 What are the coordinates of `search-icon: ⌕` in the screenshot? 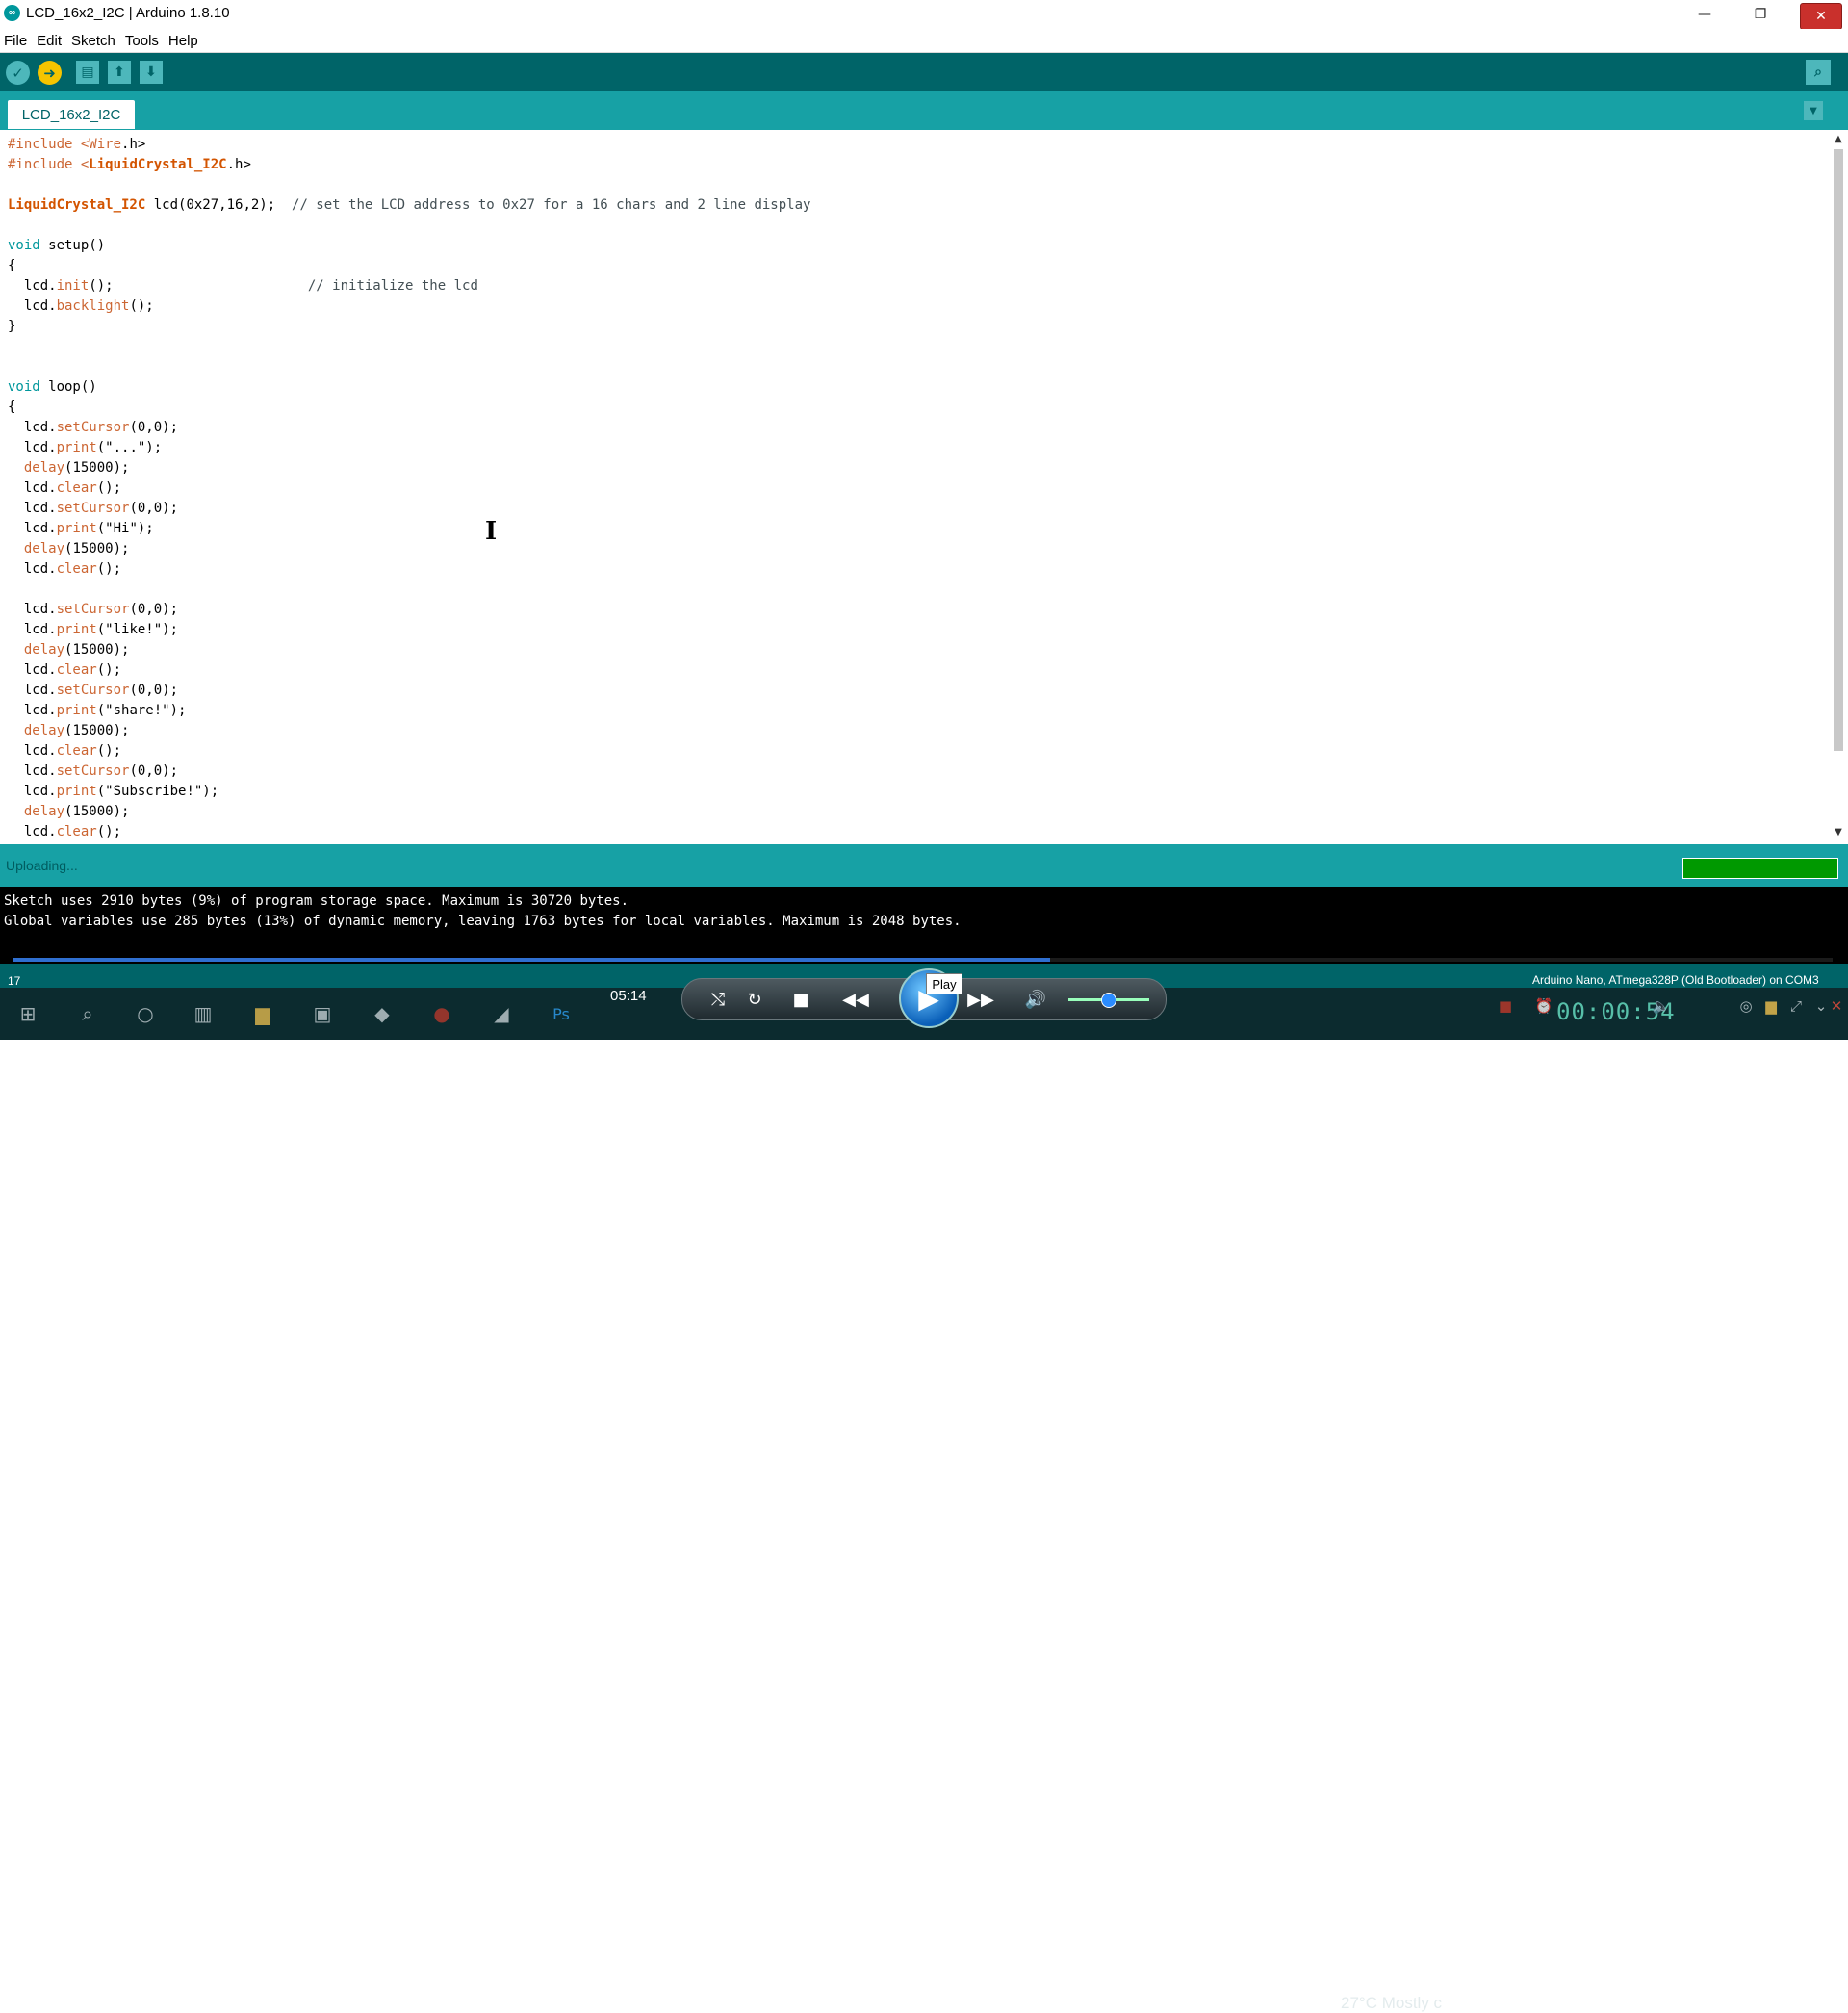 It's located at (87, 1013).